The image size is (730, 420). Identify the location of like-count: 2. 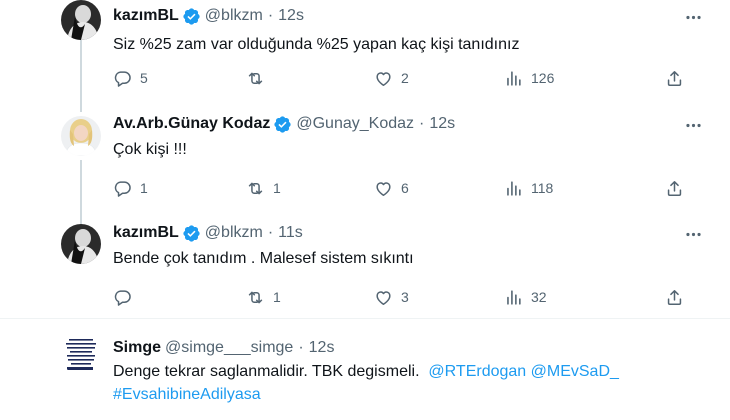
(405, 78).